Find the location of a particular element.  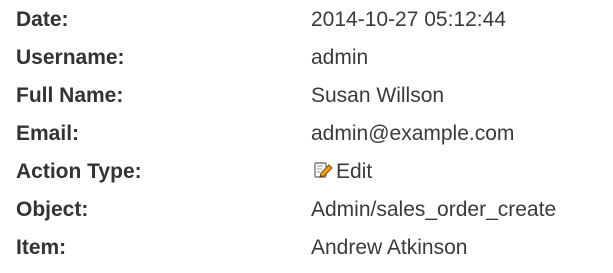

object-label: Object: is located at coordinates (52, 209).